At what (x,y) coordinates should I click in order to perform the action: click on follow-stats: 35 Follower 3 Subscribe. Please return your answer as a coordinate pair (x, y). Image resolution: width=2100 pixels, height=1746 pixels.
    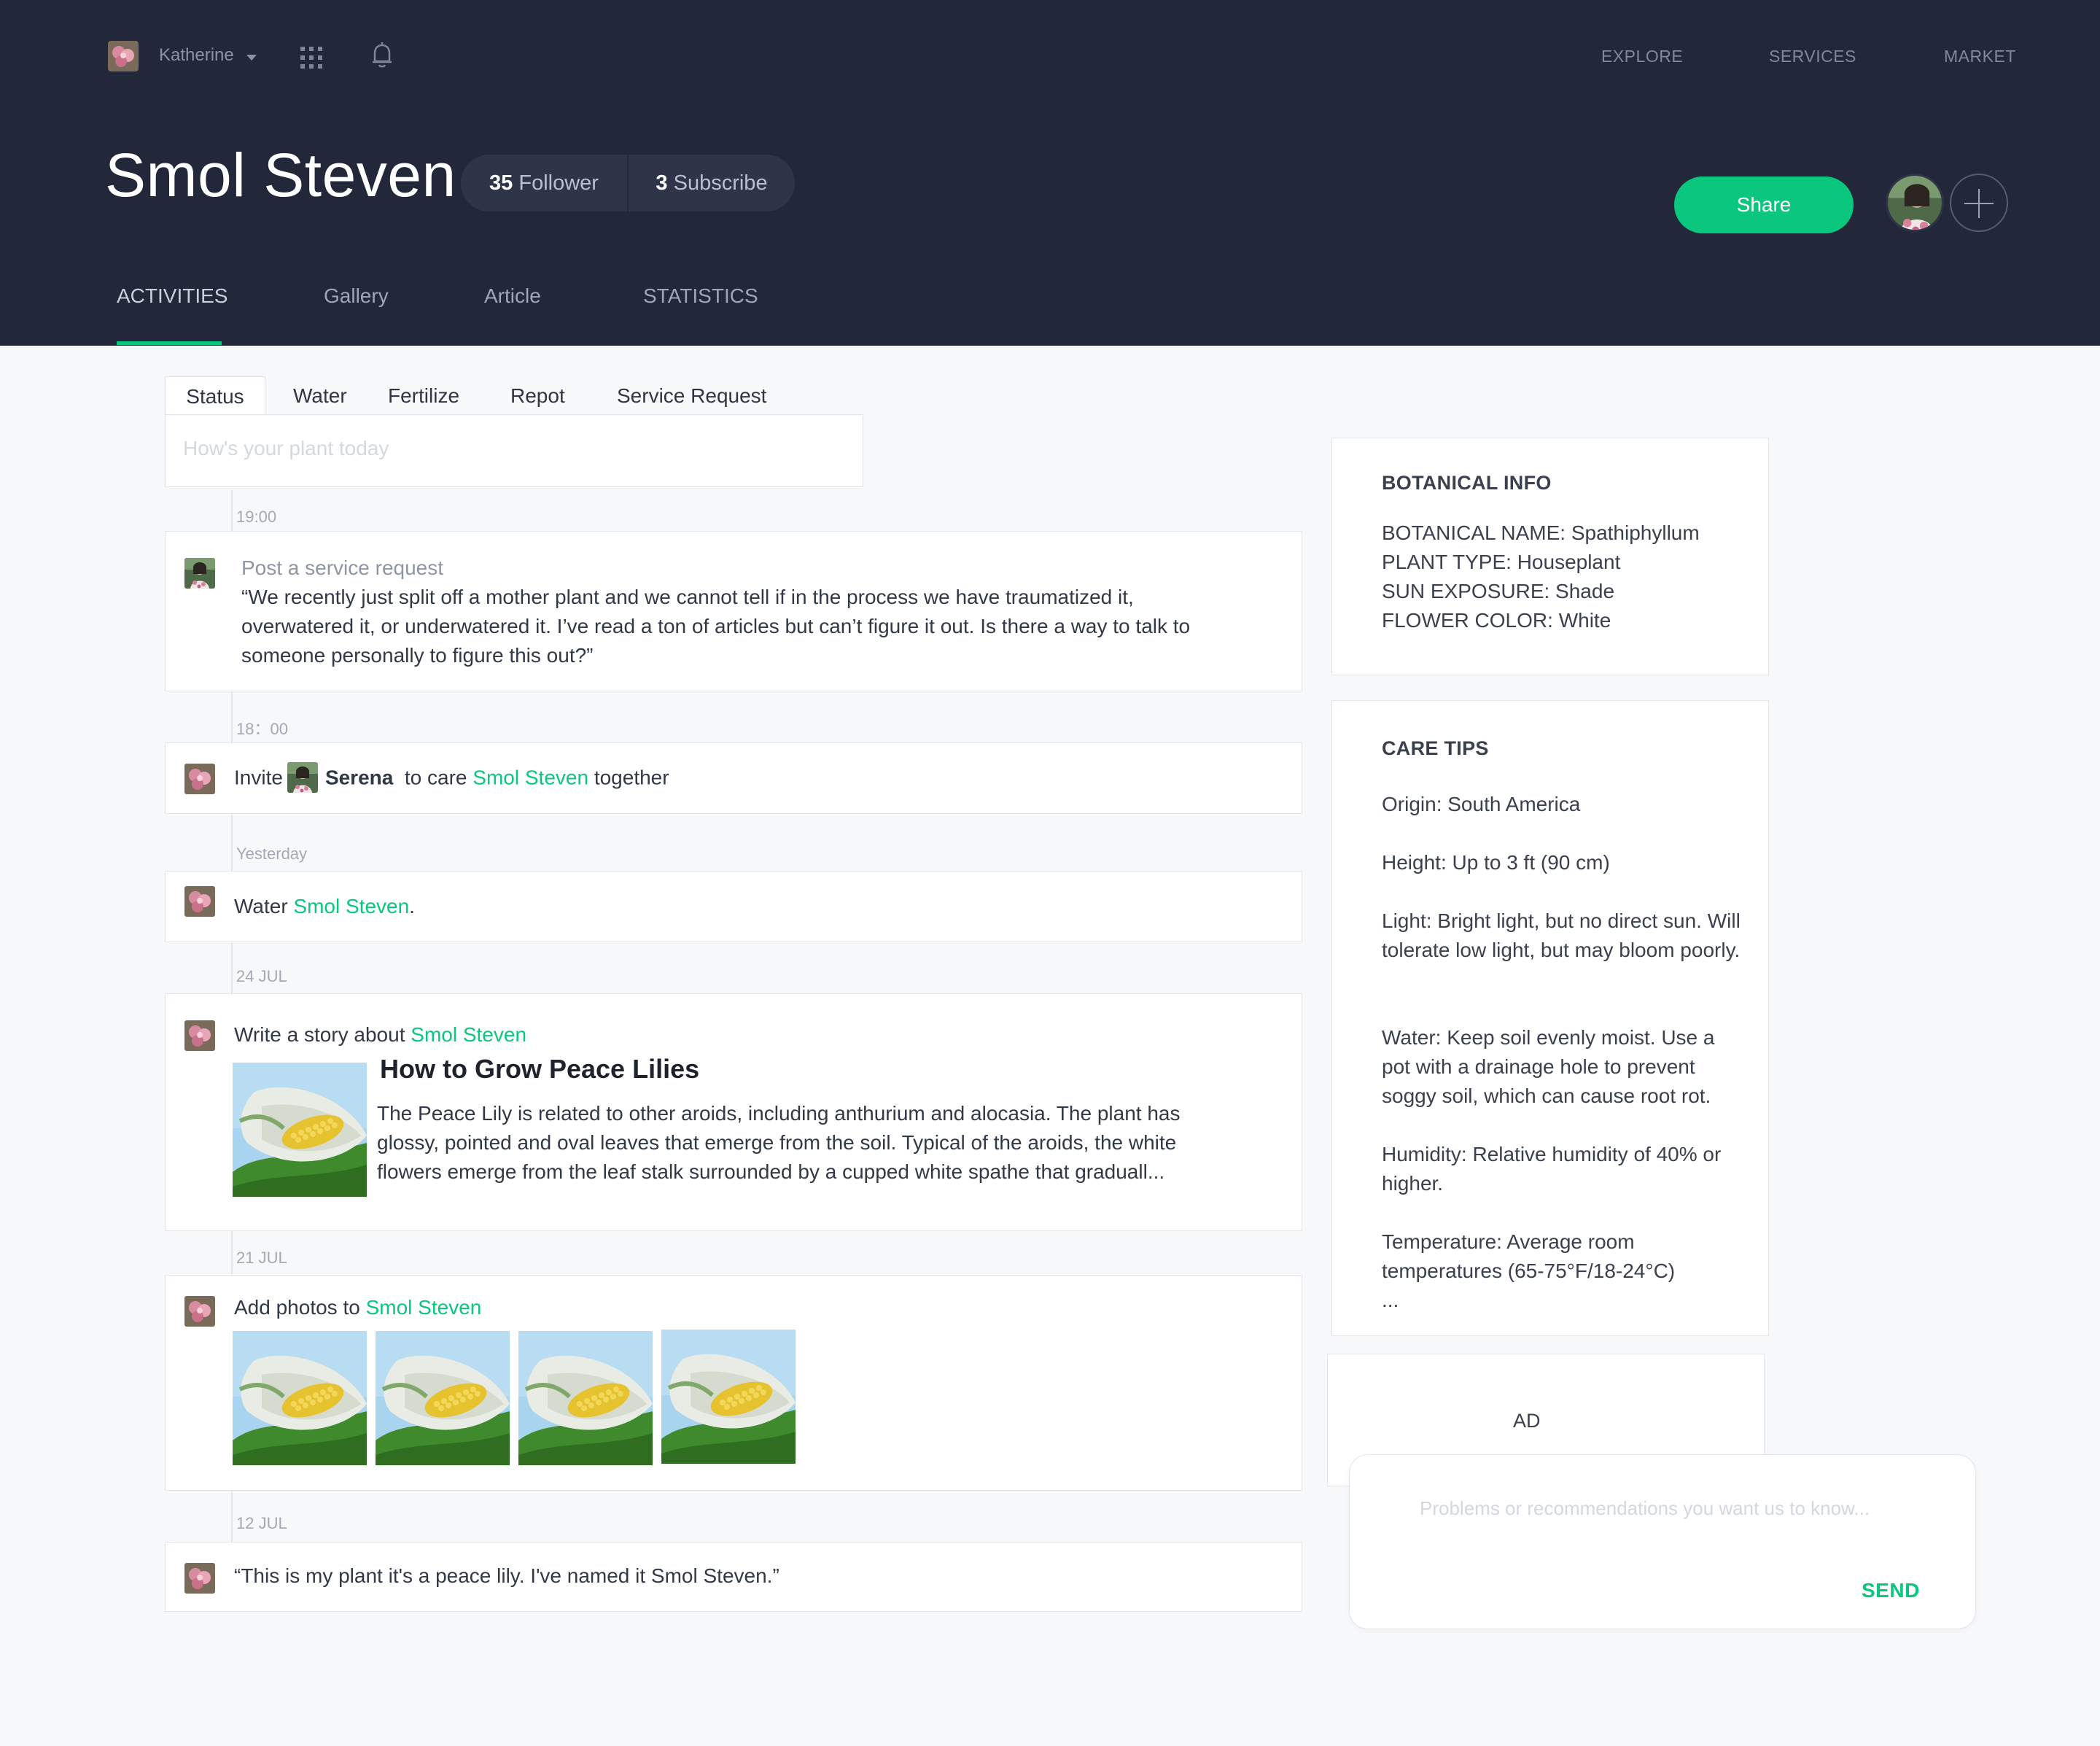
    Looking at the image, I should click on (628, 183).